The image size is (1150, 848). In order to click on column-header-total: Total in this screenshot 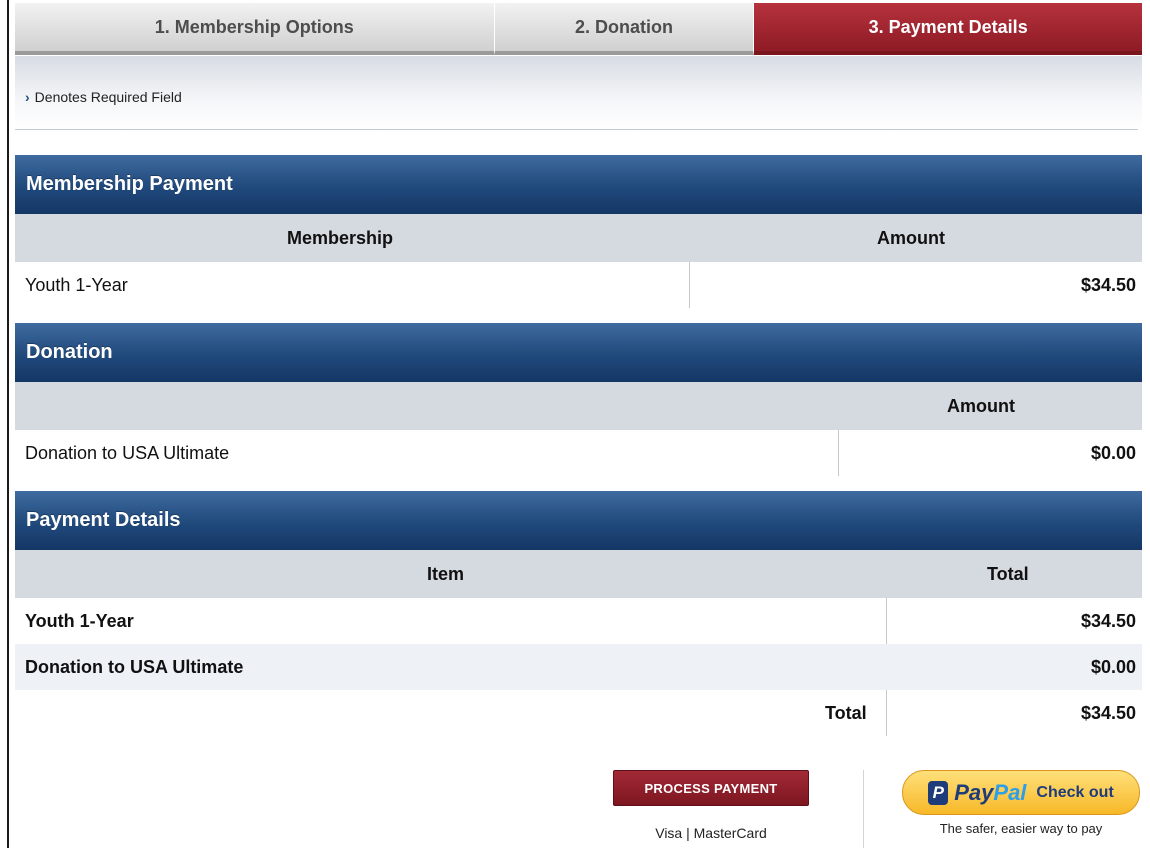, I will do `click(1008, 574)`.